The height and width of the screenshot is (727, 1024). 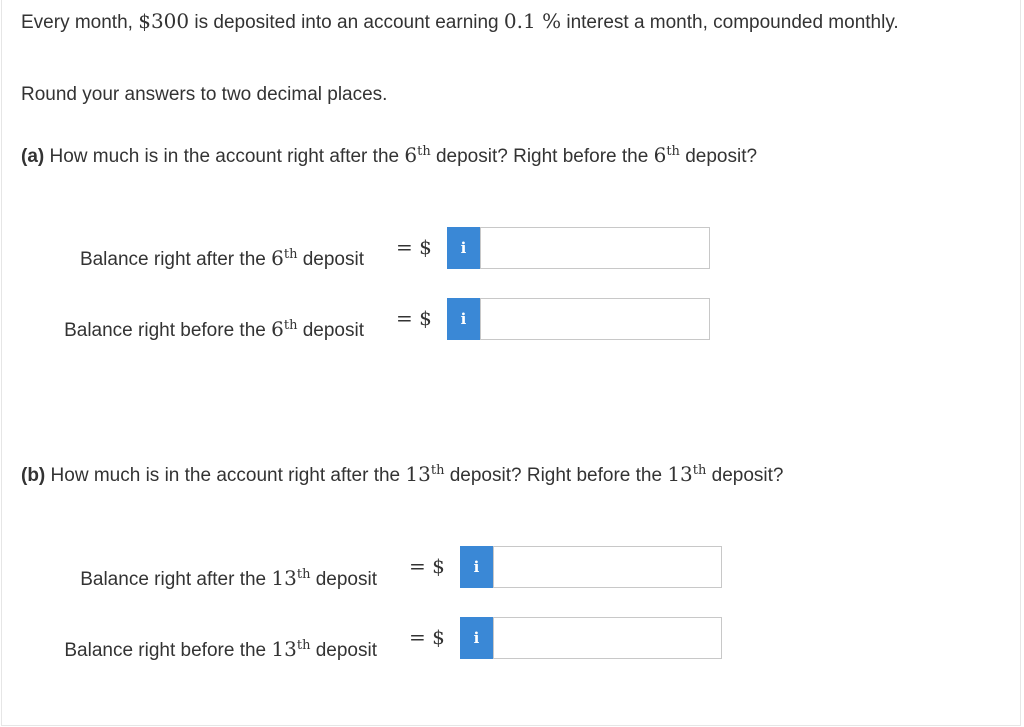 I want to click on part-b-text-mid: deposit? Right before the, so click(x=556, y=475).